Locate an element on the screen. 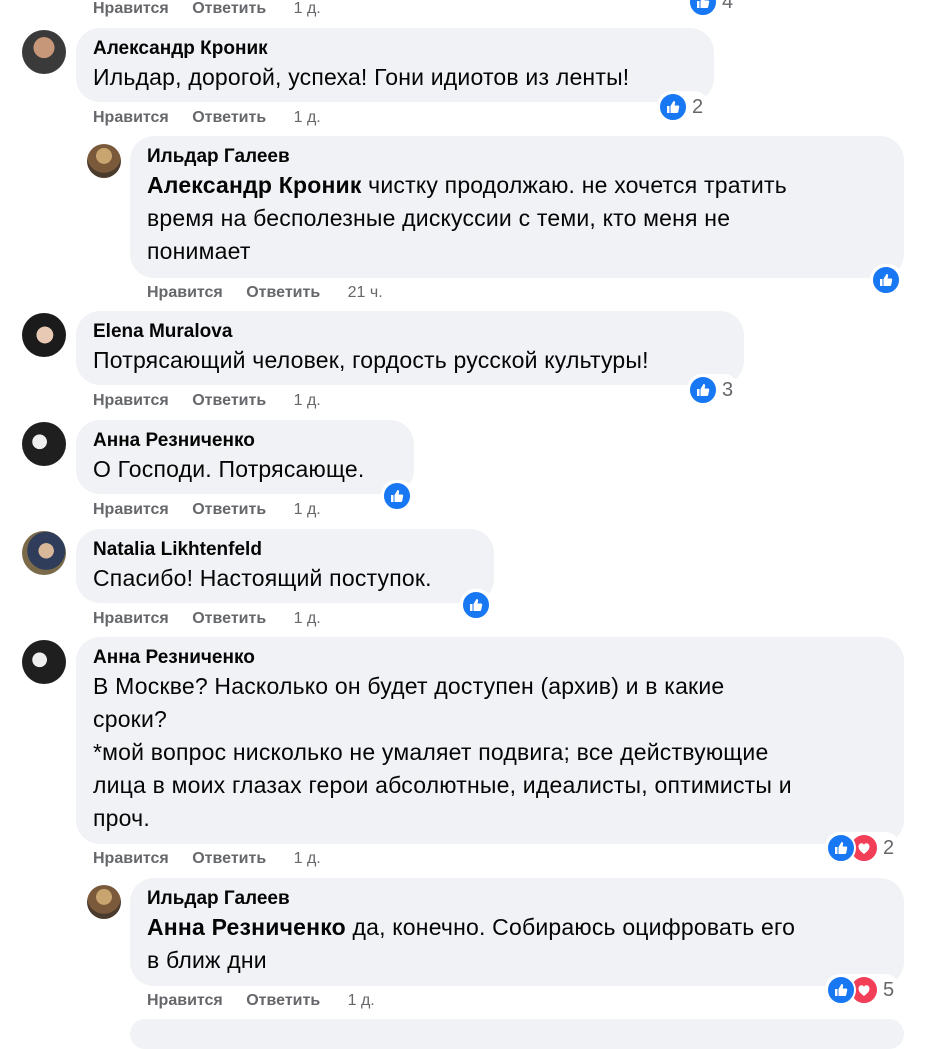 The height and width of the screenshot is (1049, 942). reaction-count: 3 is located at coordinates (728, 389).